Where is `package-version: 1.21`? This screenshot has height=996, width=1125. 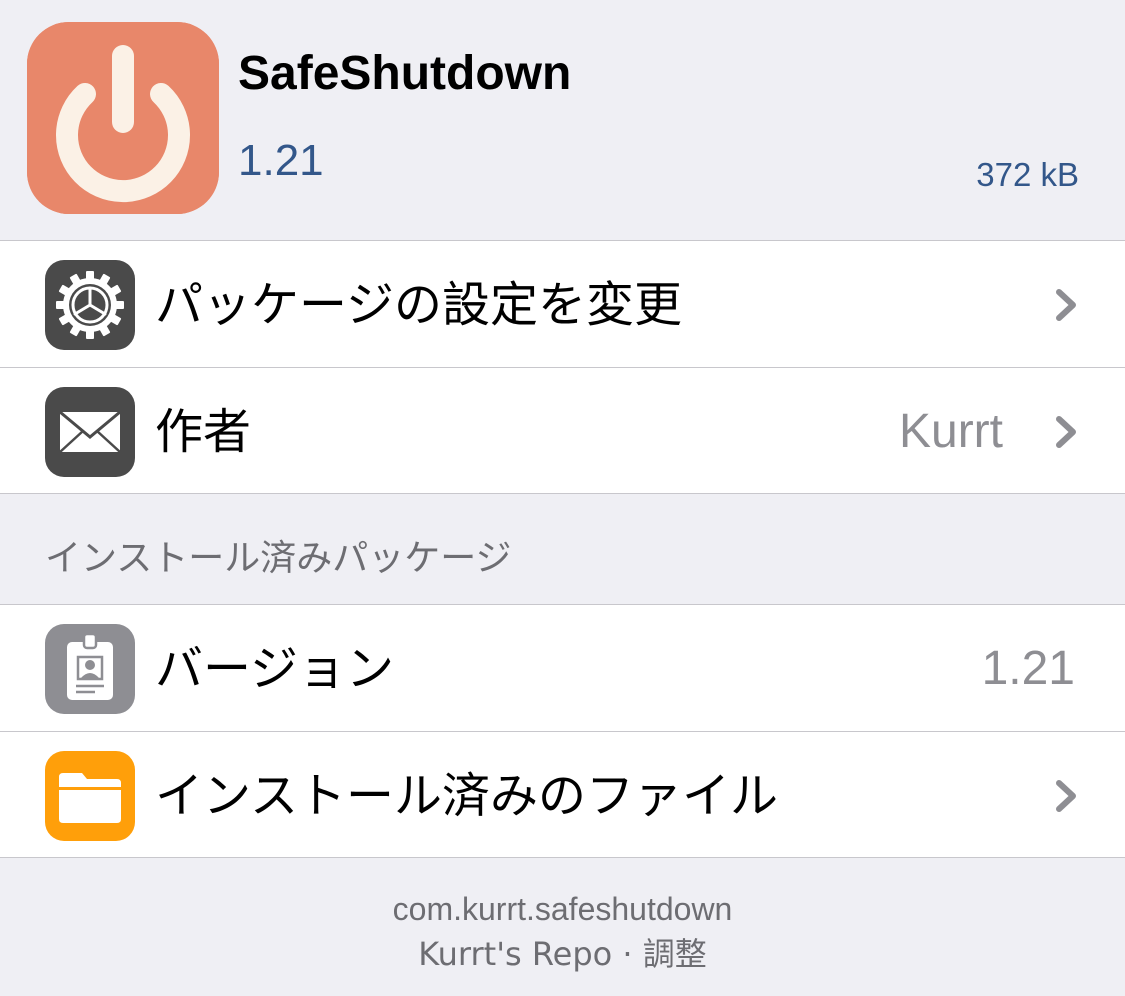
package-version: 1.21 is located at coordinates (281, 160).